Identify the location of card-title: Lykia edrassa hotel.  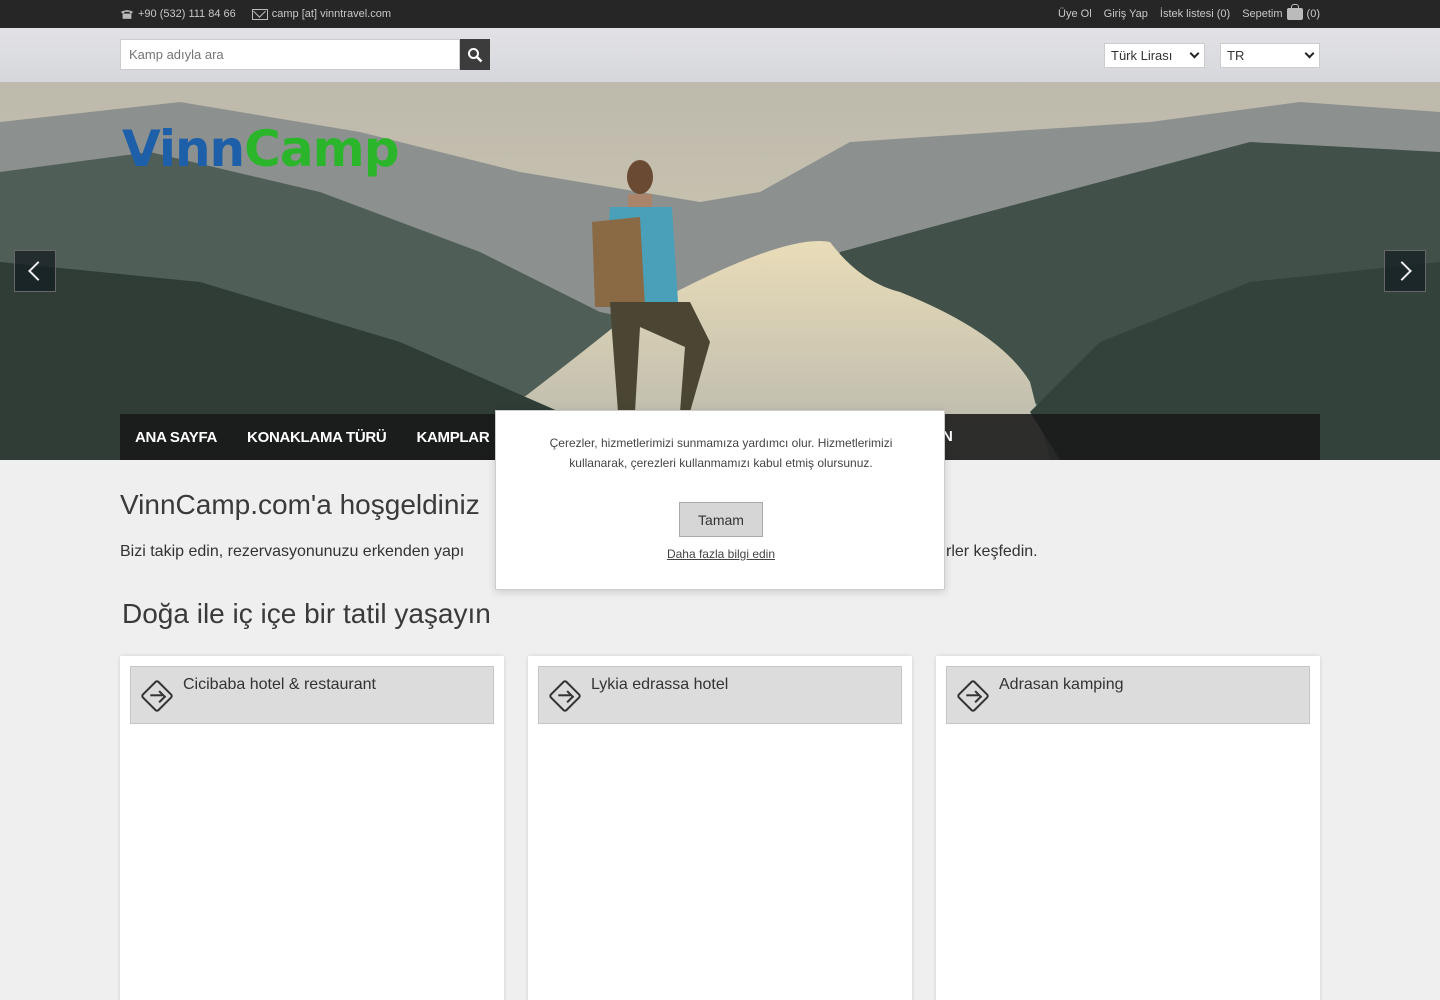
(659, 685).